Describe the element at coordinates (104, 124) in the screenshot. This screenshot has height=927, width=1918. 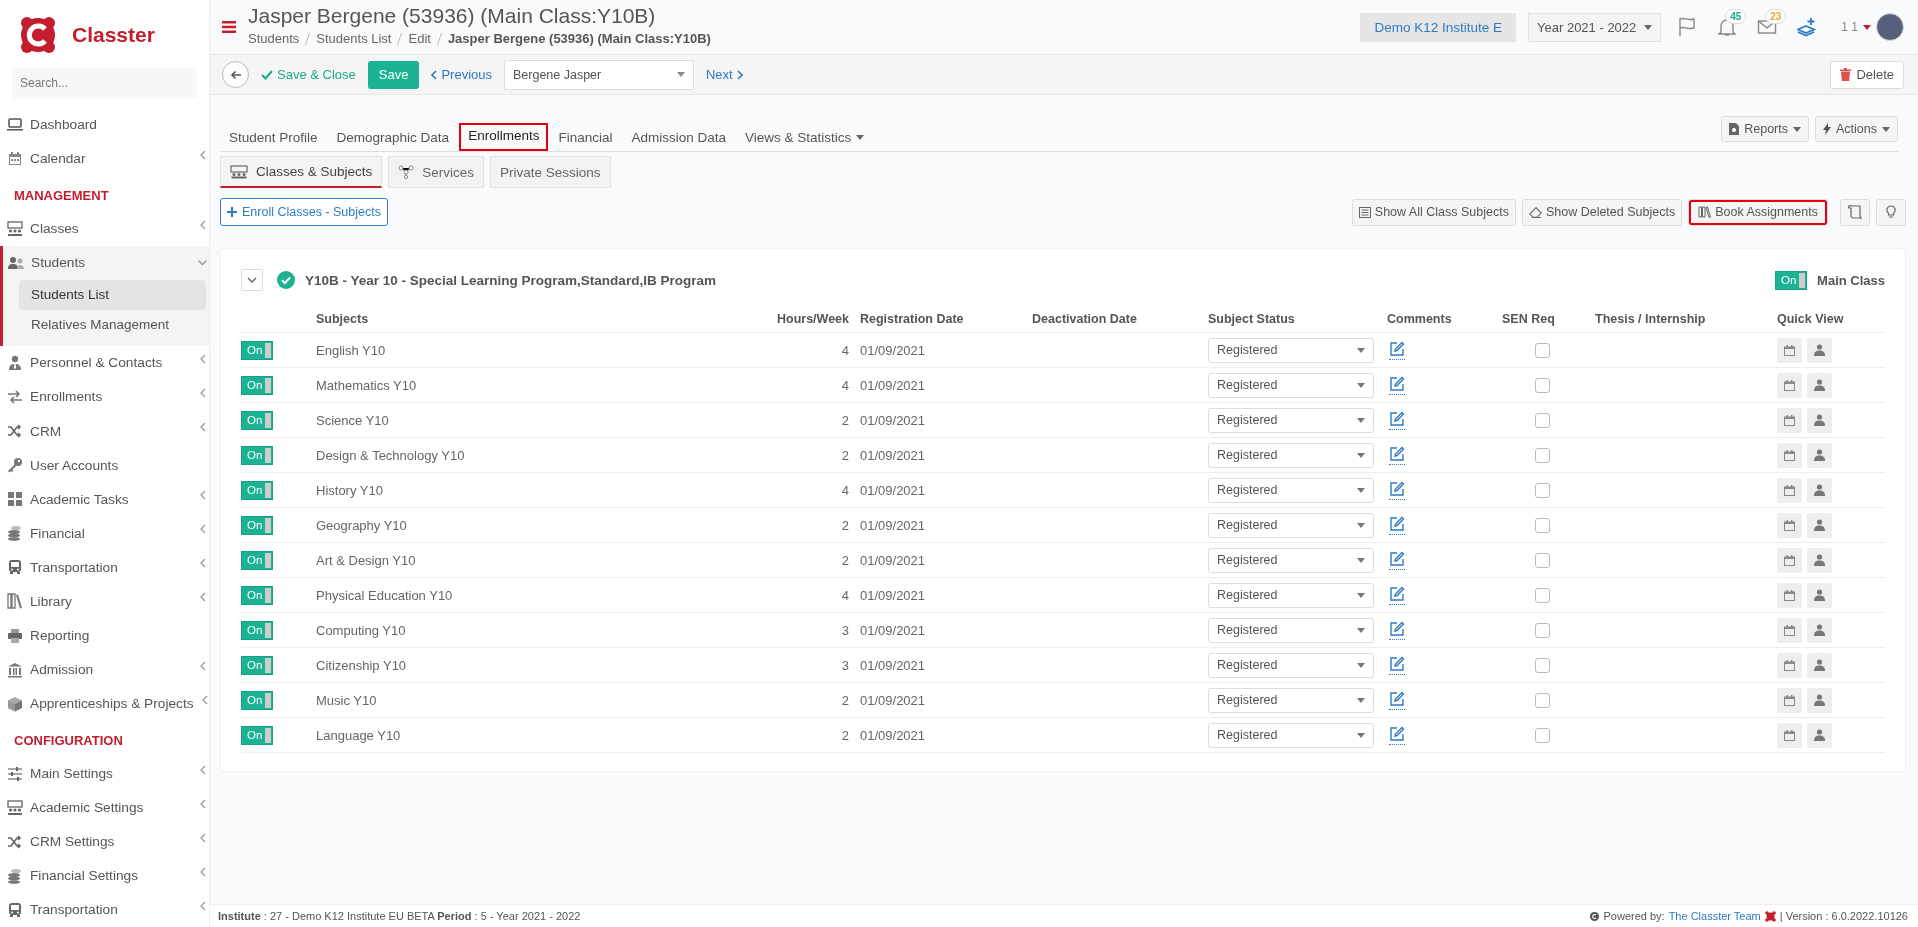
I see `sidebar-item: Dashboard` at that location.